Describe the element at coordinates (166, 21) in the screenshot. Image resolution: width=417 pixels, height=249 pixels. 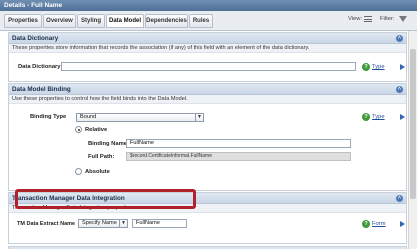
I see `tab-dependencies: Dependencies` at that location.